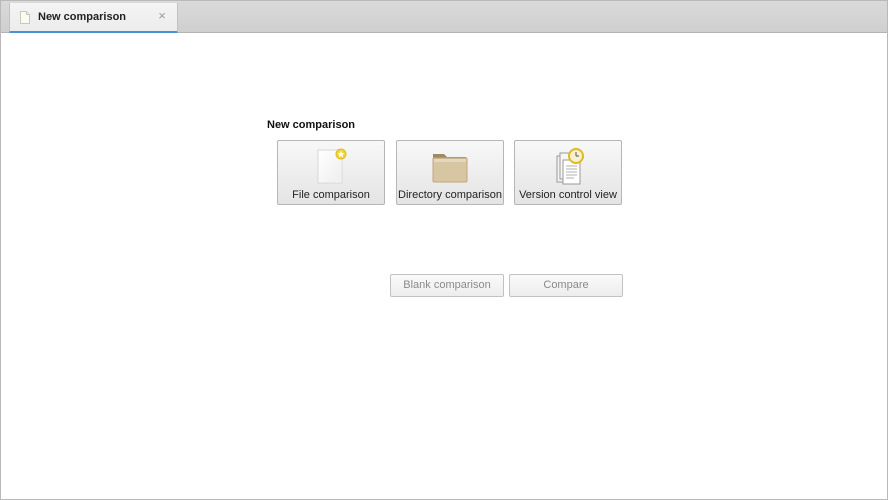  I want to click on blank-comparison-button: Blank comparison, so click(447, 285).